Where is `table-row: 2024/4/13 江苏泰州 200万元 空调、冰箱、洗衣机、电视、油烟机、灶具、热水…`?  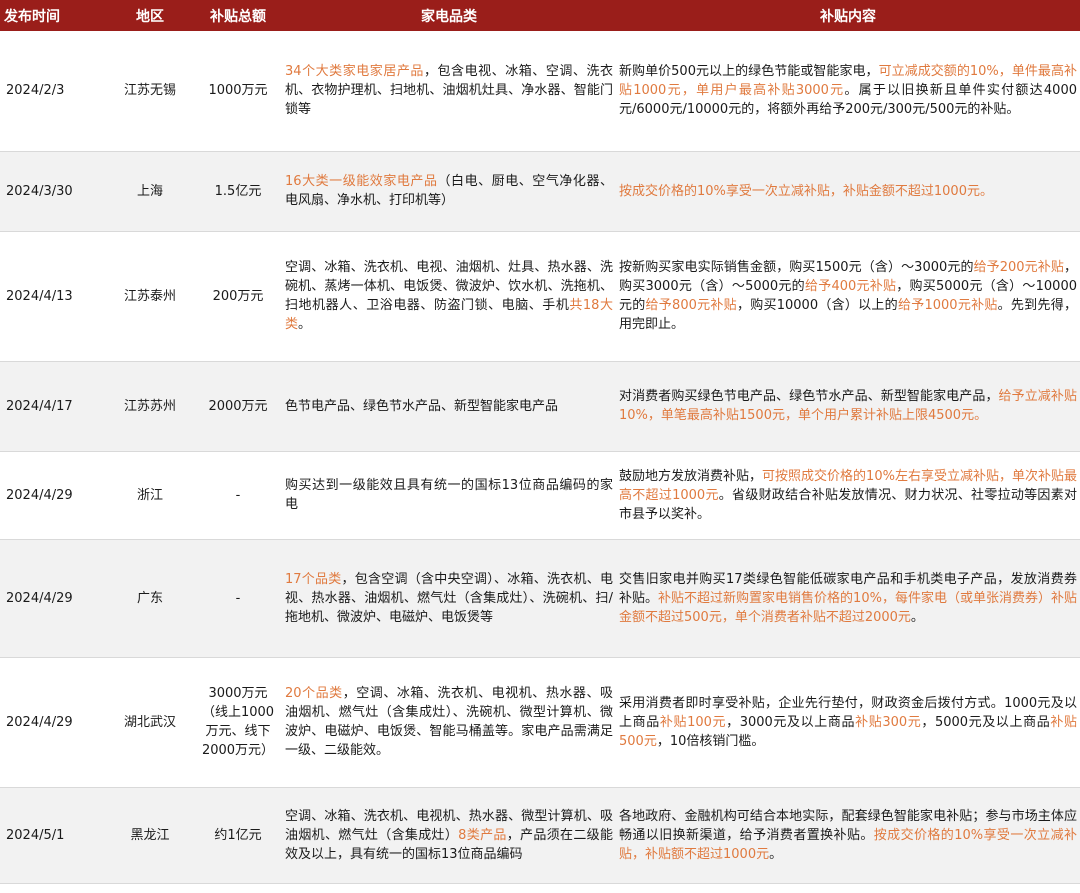
table-row: 2024/4/13 江苏泰州 200万元 空调、冰箱、洗衣机、电视、油烟机、灶具、热水… is located at coordinates (540, 296).